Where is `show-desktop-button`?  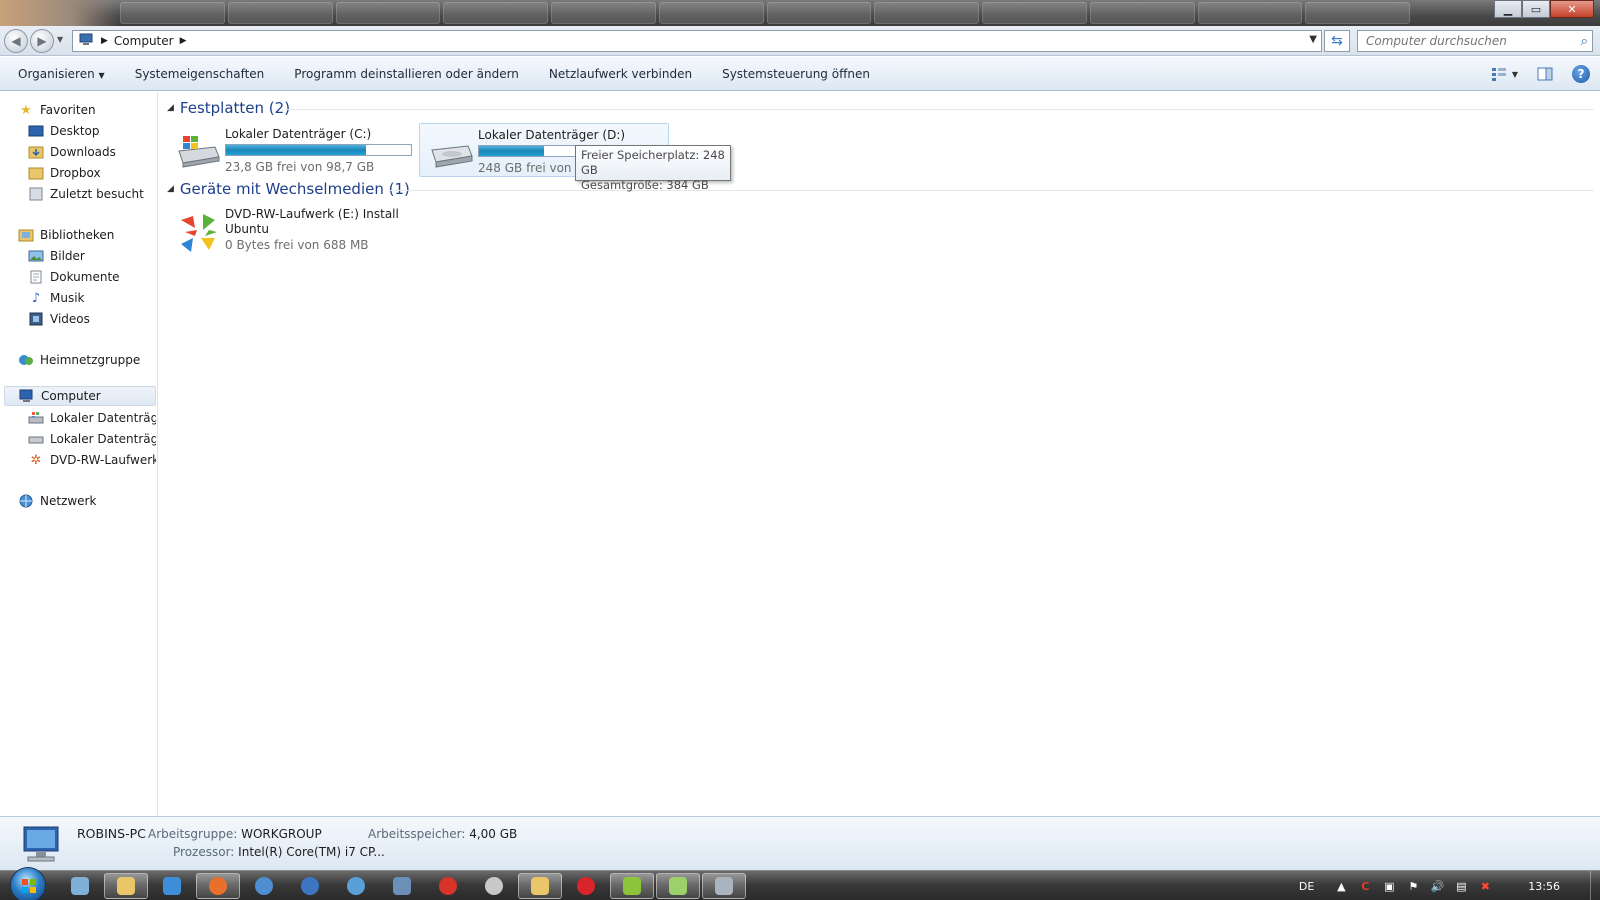 show-desktop-button is located at coordinates (1595, 885).